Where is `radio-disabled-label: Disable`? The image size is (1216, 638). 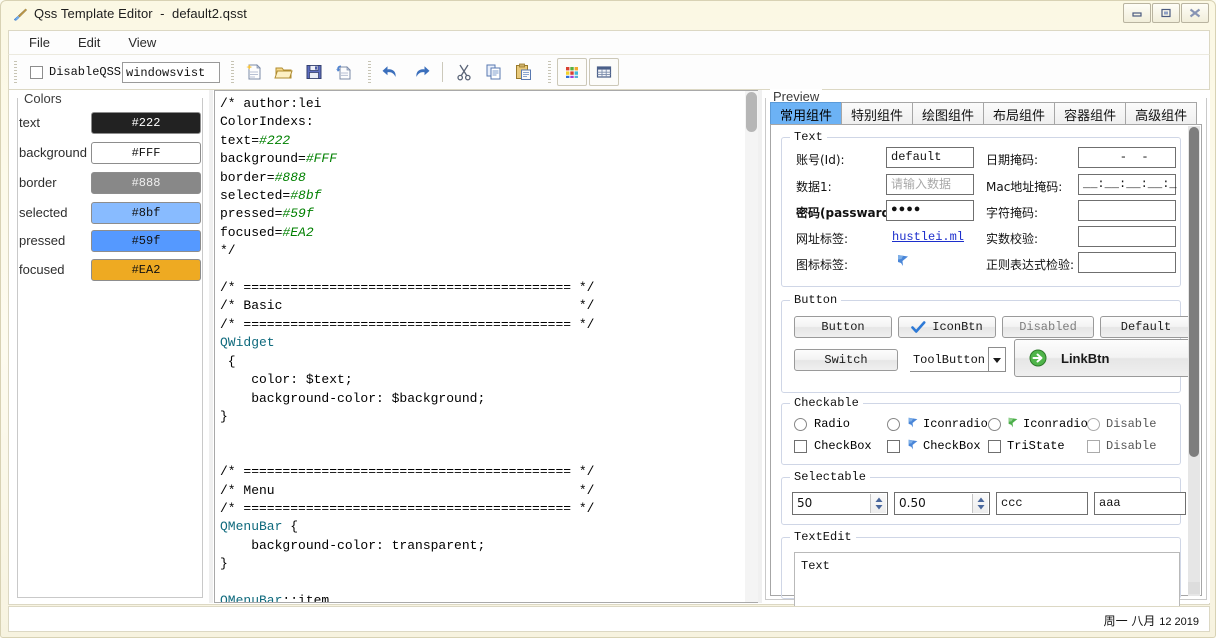
radio-disabled-label: Disable is located at coordinates (1131, 424).